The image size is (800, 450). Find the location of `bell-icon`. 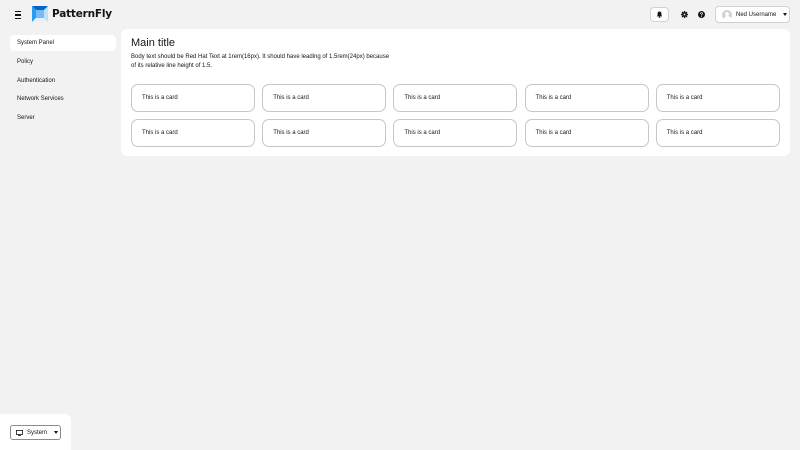

bell-icon is located at coordinates (659, 14).